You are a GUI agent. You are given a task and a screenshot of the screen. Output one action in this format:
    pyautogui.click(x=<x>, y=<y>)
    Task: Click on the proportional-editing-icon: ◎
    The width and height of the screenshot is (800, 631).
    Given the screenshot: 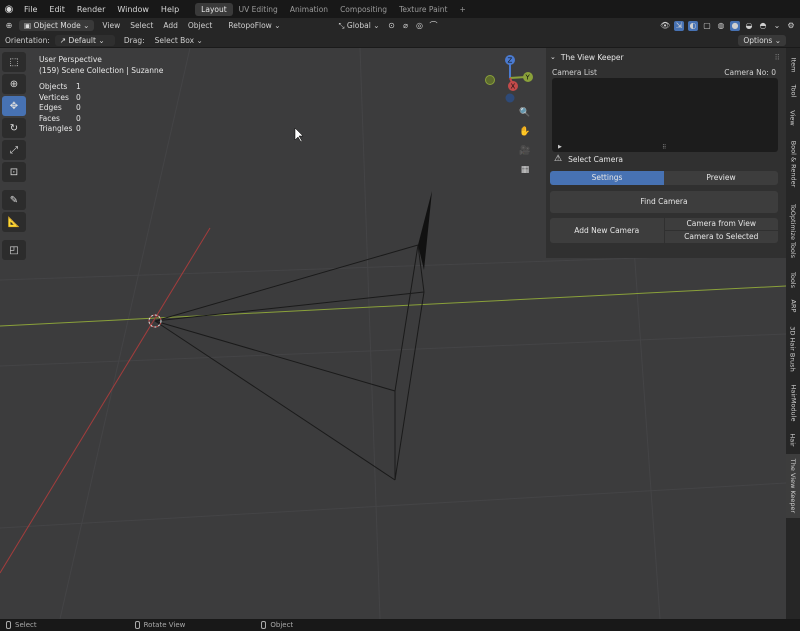 What is the action you would take?
    pyautogui.click(x=420, y=26)
    